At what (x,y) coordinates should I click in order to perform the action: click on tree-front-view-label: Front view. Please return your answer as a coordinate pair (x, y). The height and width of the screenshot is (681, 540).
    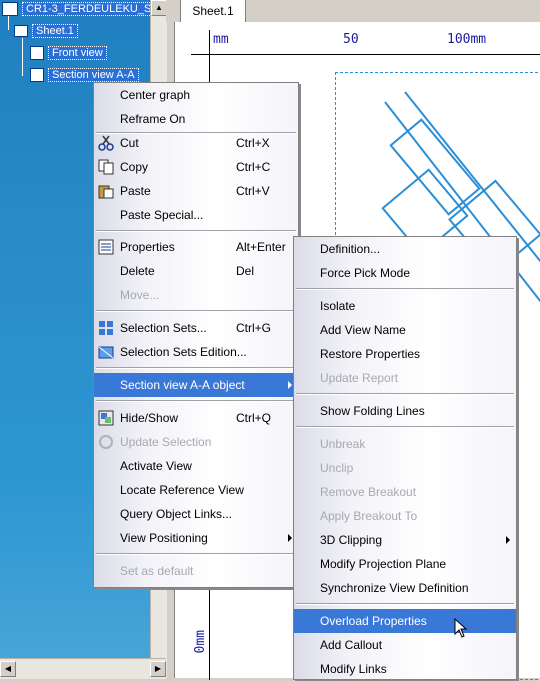
    Looking at the image, I should click on (77, 53).